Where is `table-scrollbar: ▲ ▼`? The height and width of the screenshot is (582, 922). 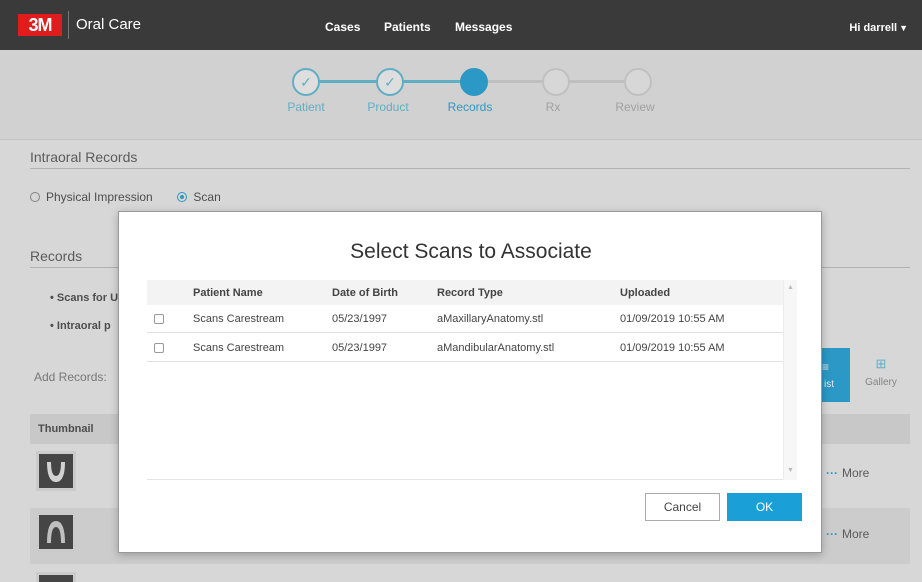
table-scrollbar: ▲ ▼ is located at coordinates (790, 380).